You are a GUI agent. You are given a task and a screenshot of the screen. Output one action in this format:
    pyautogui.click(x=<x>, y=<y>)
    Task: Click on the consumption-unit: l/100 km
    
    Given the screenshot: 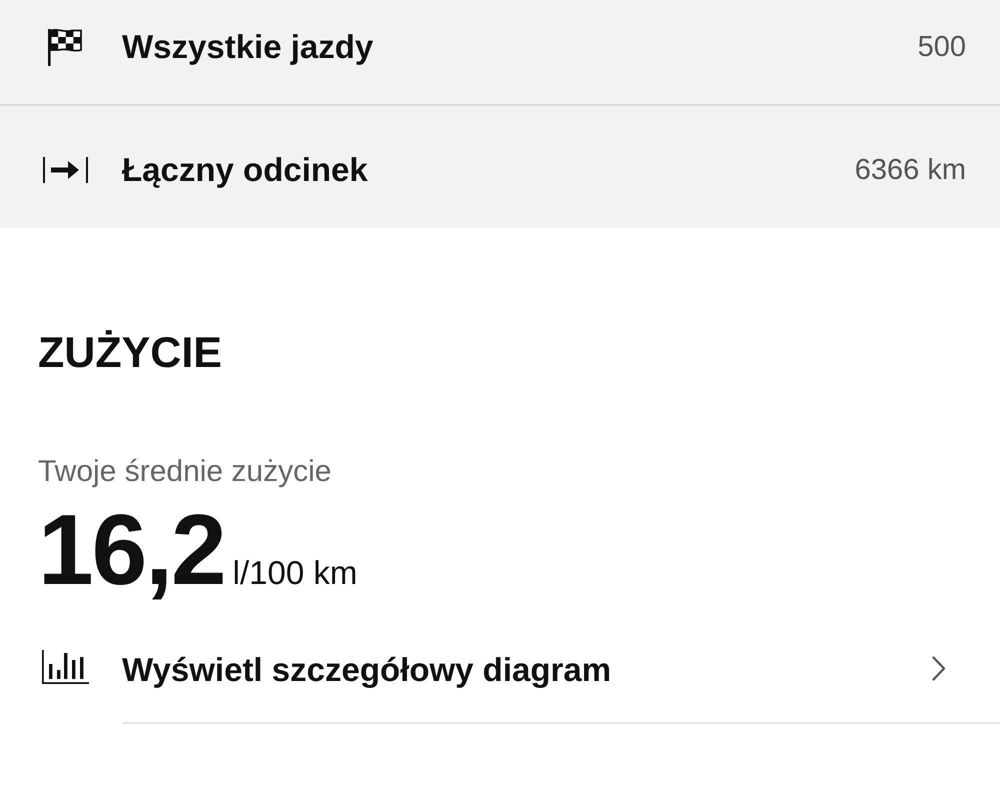 What is the action you would take?
    pyautogui.click(x=295, y=573)
    